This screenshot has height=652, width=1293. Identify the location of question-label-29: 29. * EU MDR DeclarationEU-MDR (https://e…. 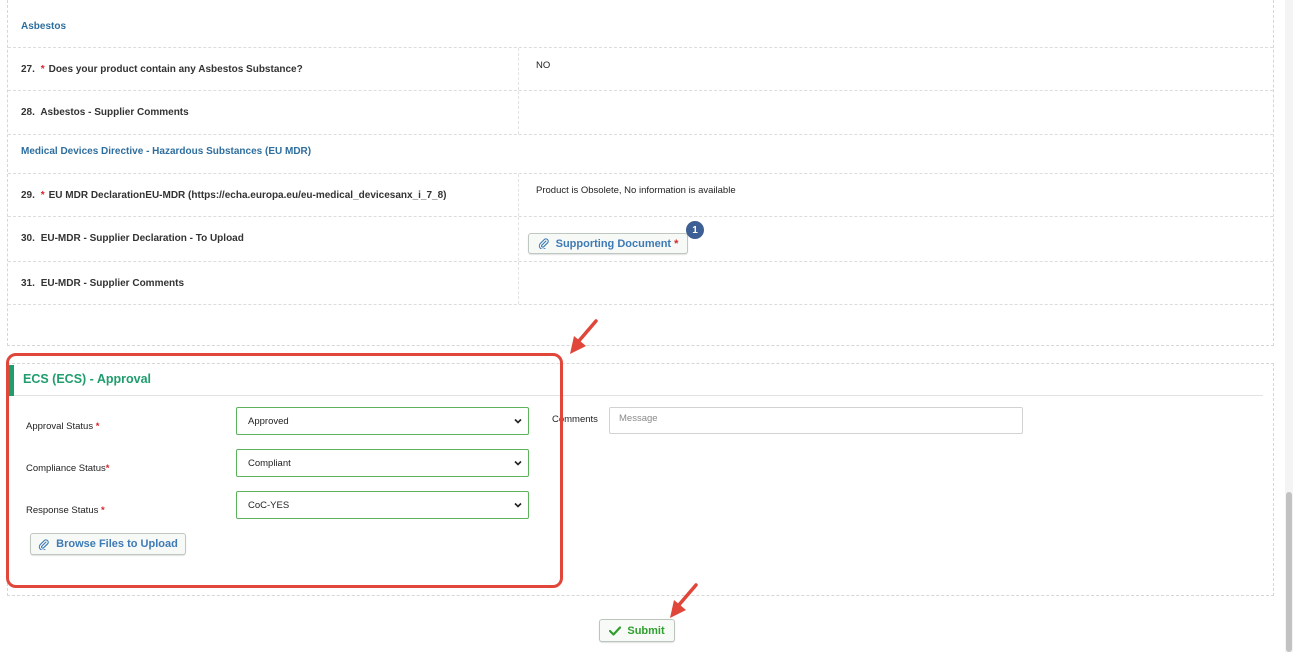
(234, 195).